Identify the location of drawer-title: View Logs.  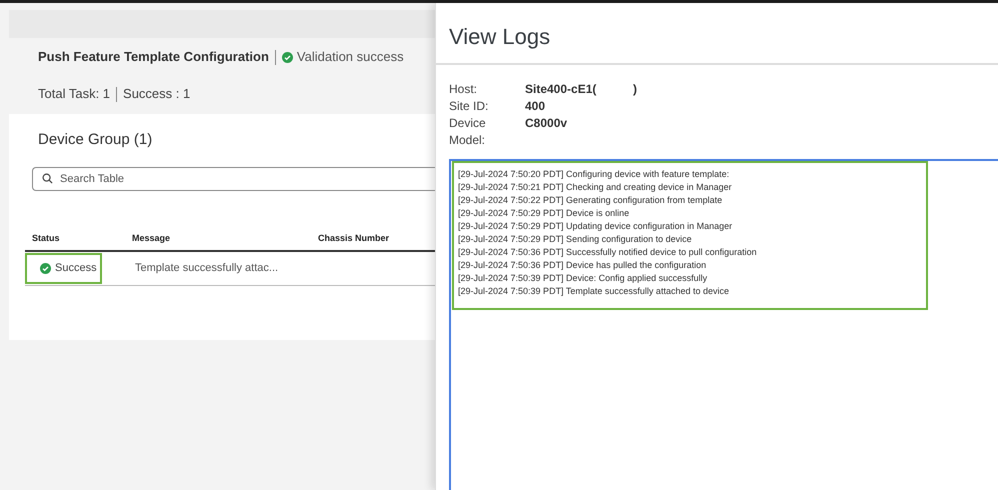
(499, 37).